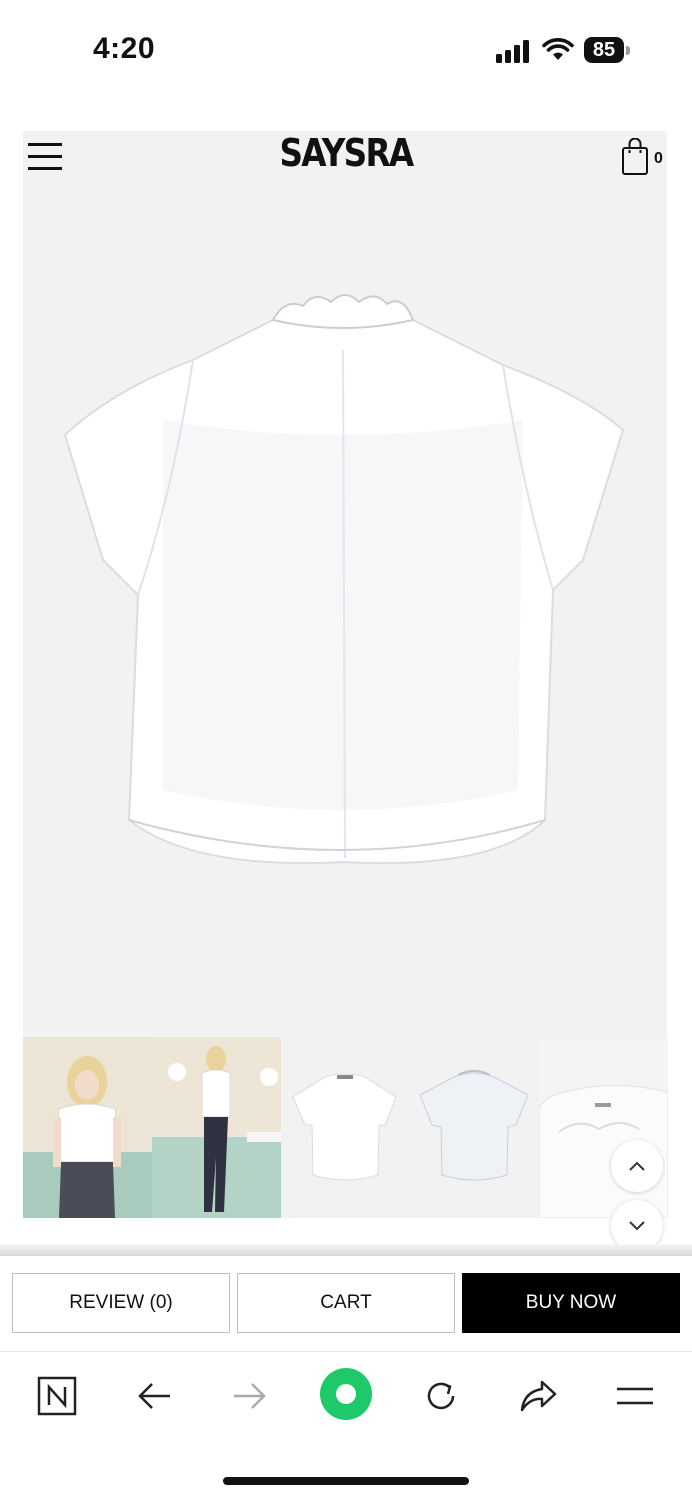 This screenshot has height=1500, width=692. Describe the element at coordinates (345, 153) in the screenshot. I see `brand-logo: SAYSRA` at that location.